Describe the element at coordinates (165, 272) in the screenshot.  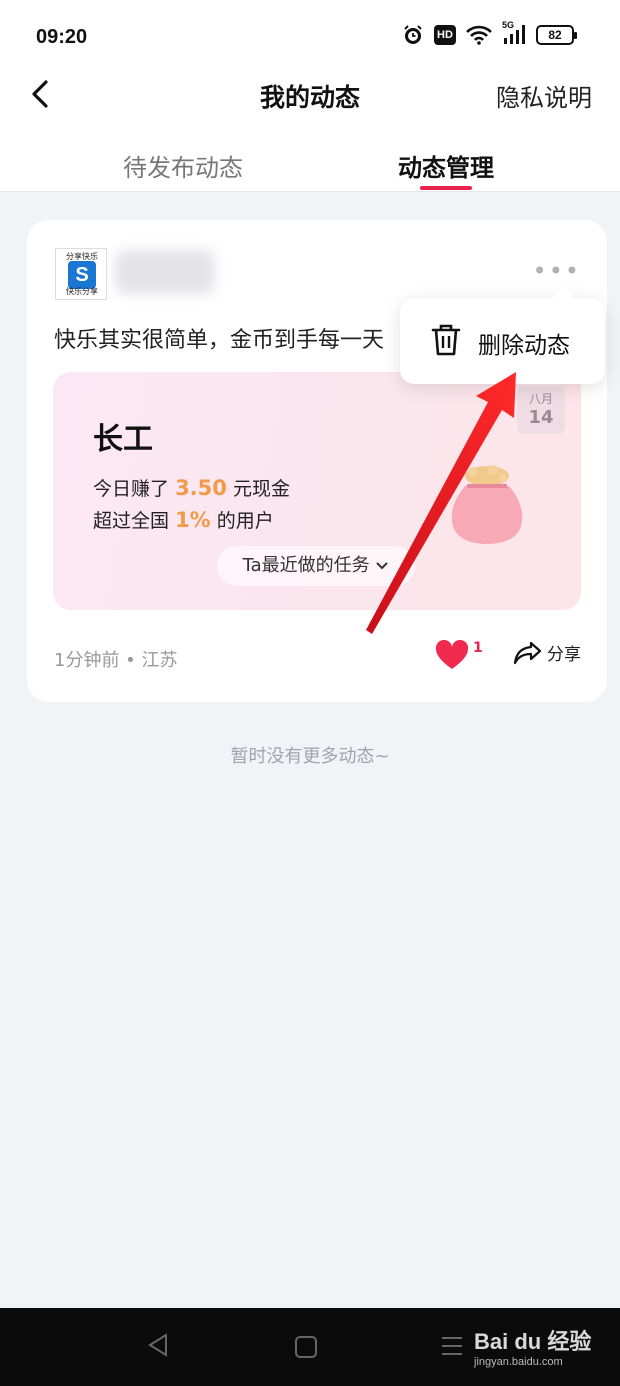
I see `blurred-username` at that location.